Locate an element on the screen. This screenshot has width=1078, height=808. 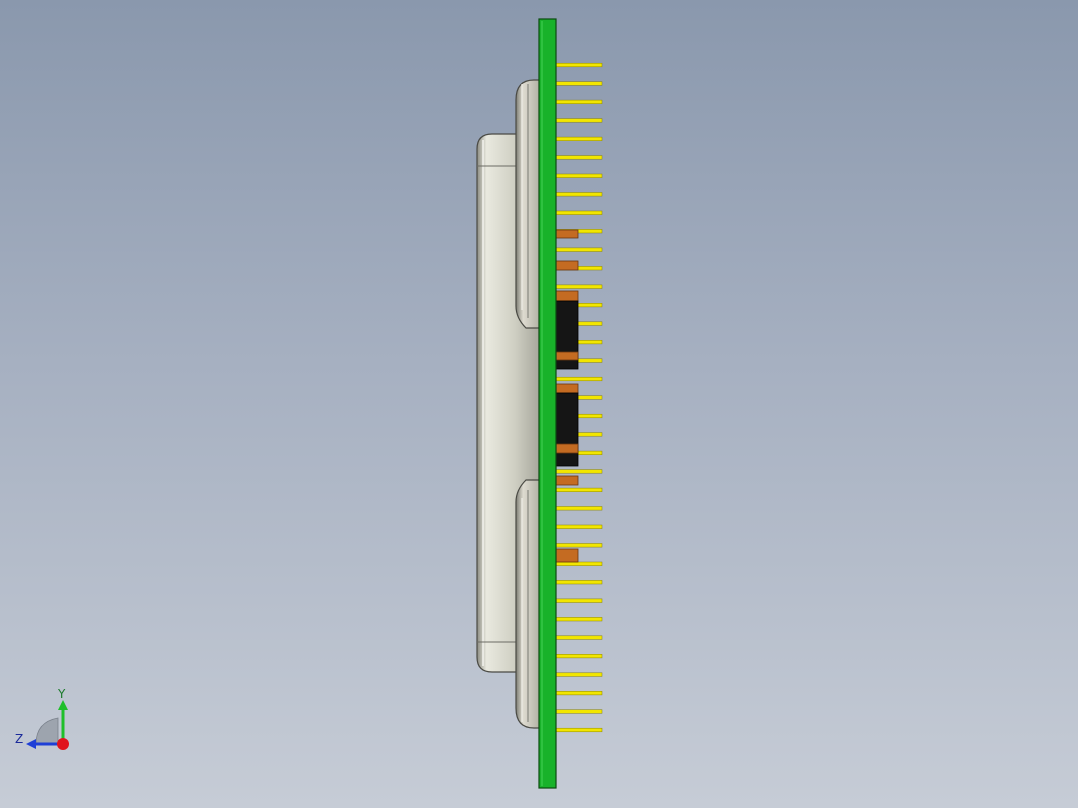
z-axis-label: Z is located at coordinates (19, 739).